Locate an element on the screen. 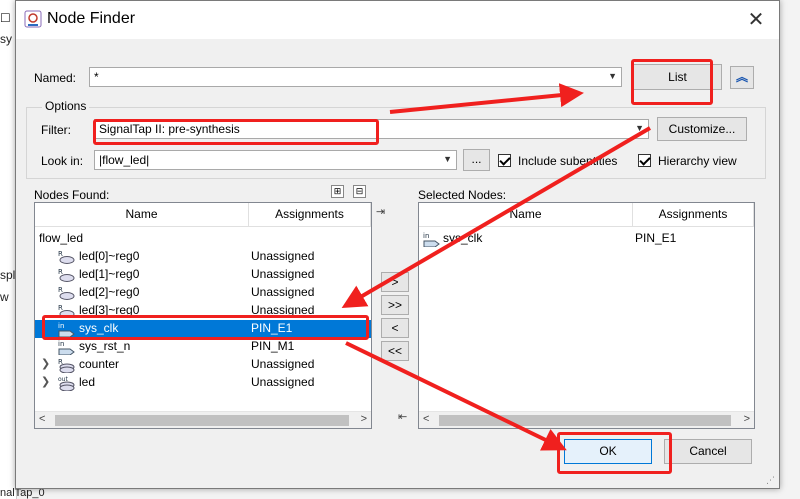 The width and height of the screenshot is (800, 499). named-combobox: * ▼ is located at coordinates (355, 77).